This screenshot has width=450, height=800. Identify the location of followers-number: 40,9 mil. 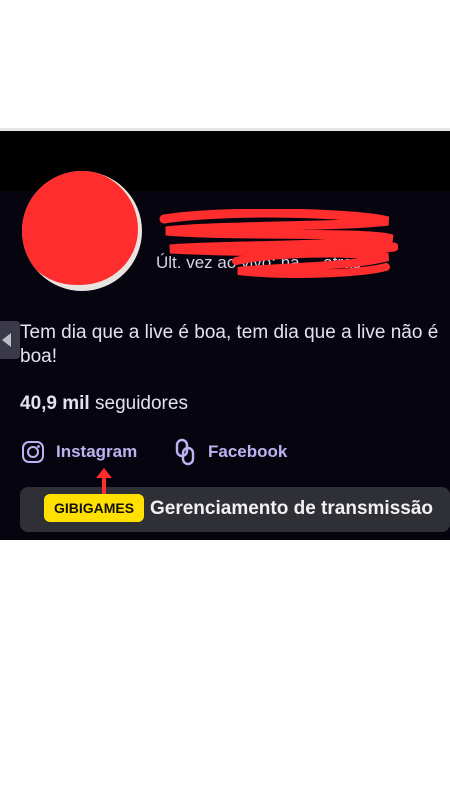
(55, 403).